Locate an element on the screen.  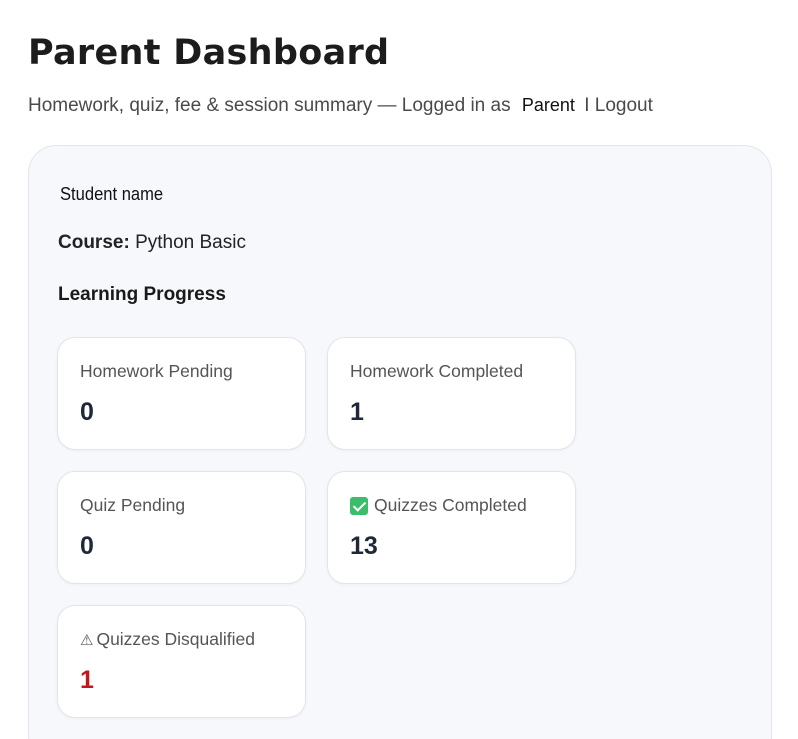
stat-label: Quiz Pending is located at coordinates (133, 505).